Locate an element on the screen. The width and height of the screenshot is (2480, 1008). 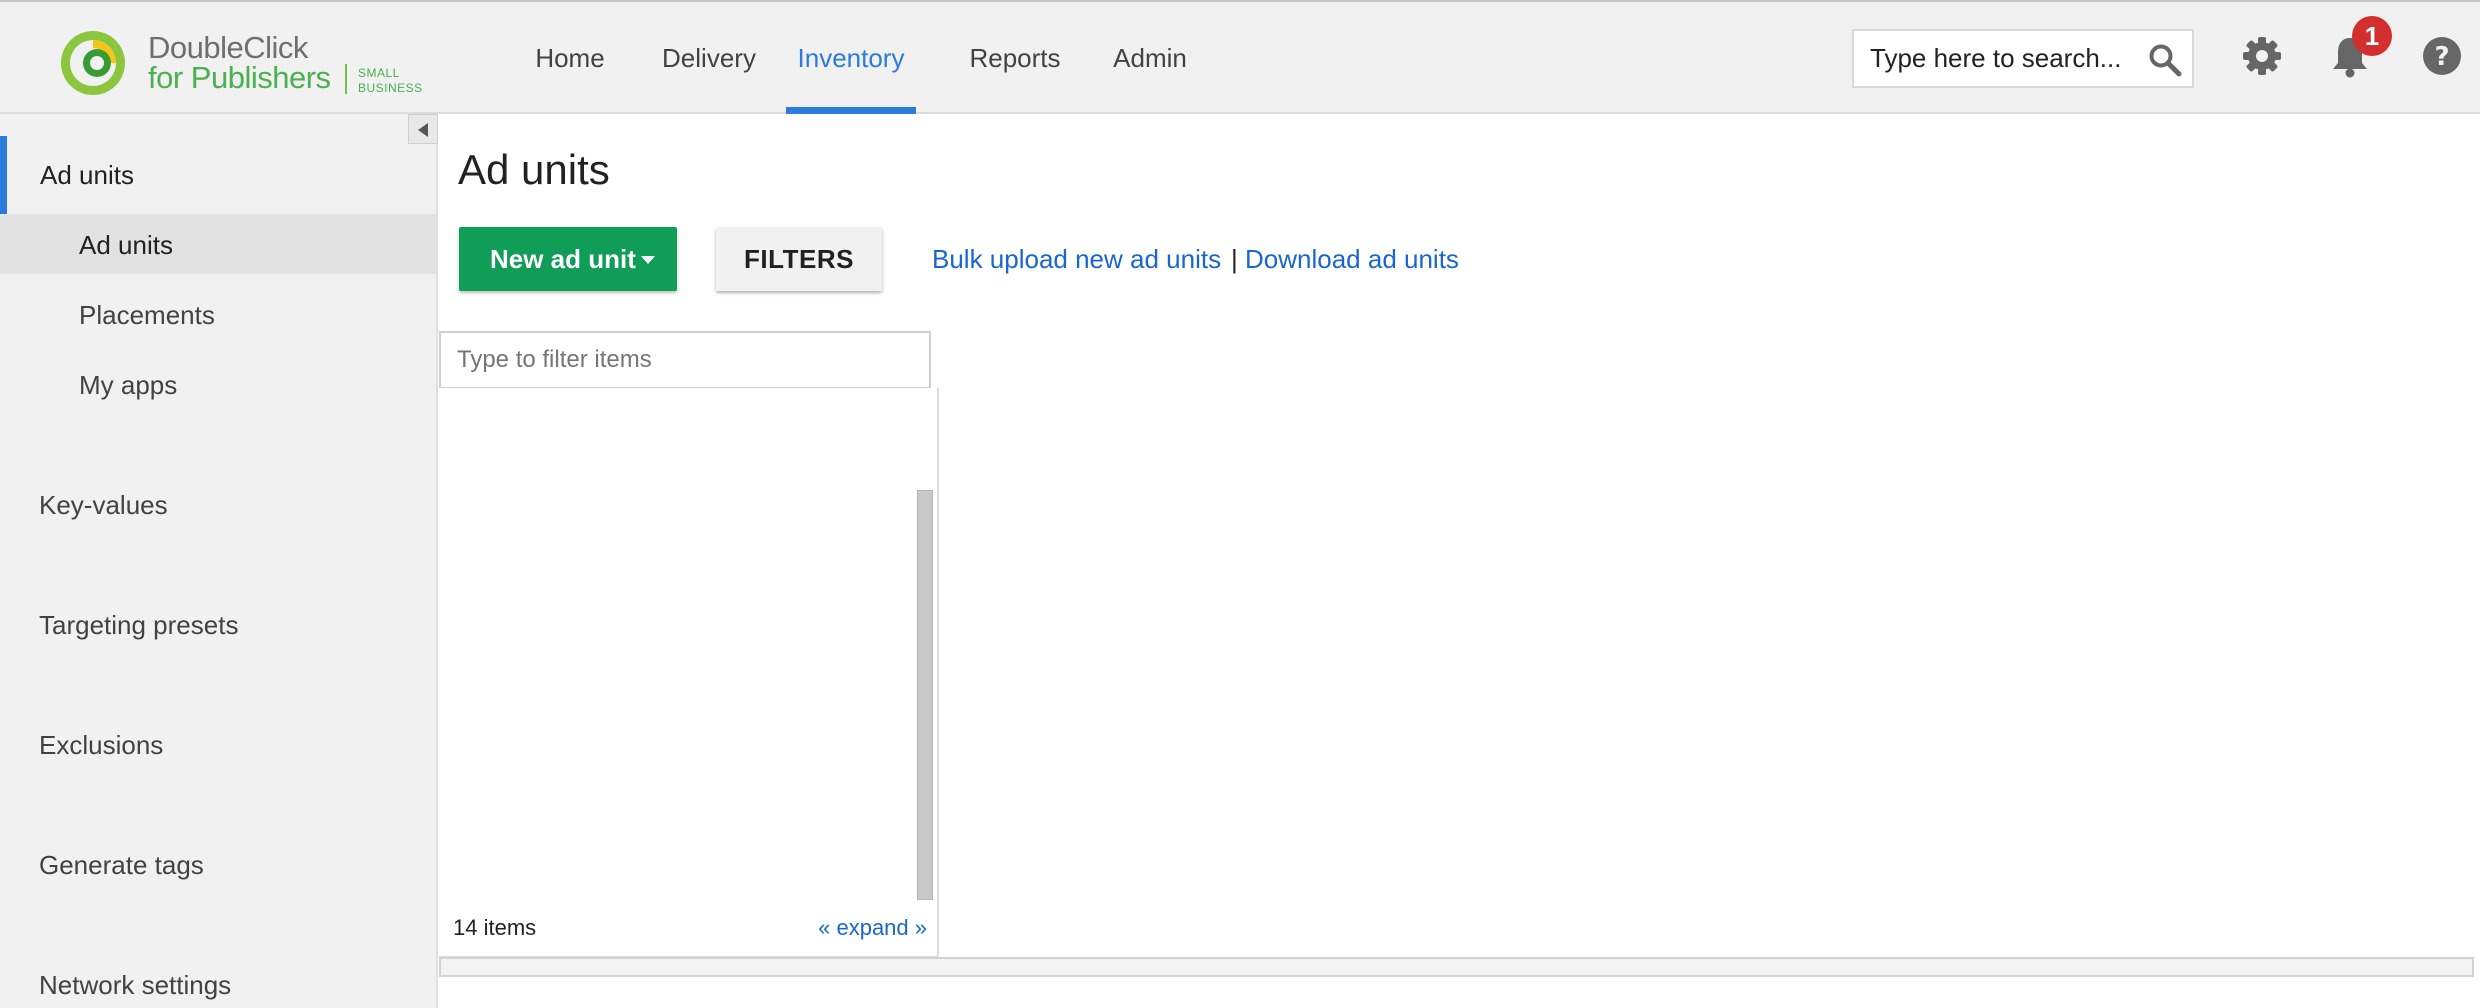
horizontal-scrollbar is located at coordinates (1456, 967).